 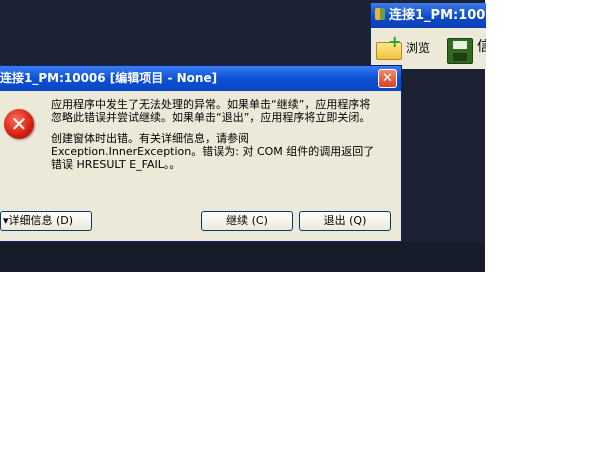 What do you see at coordinates (242, 257) in the screenshot?
I see `desktop-shade` at bounding box center [242, 257].